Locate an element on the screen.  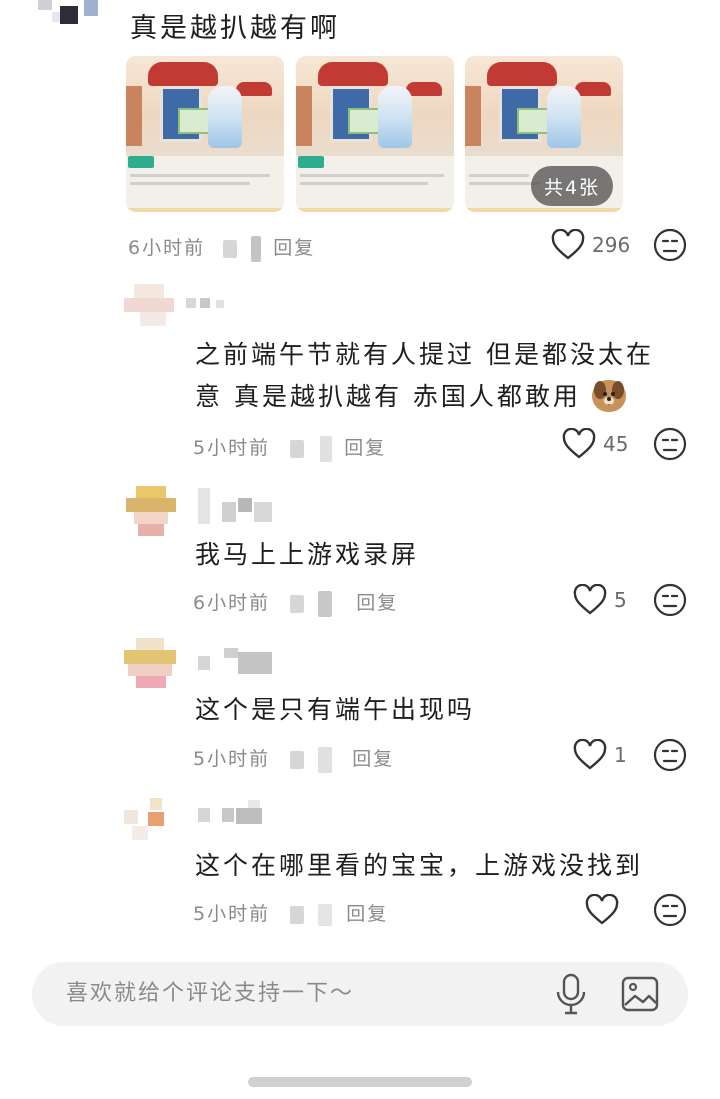
microphone-icon is located at coordinates (571, 994).